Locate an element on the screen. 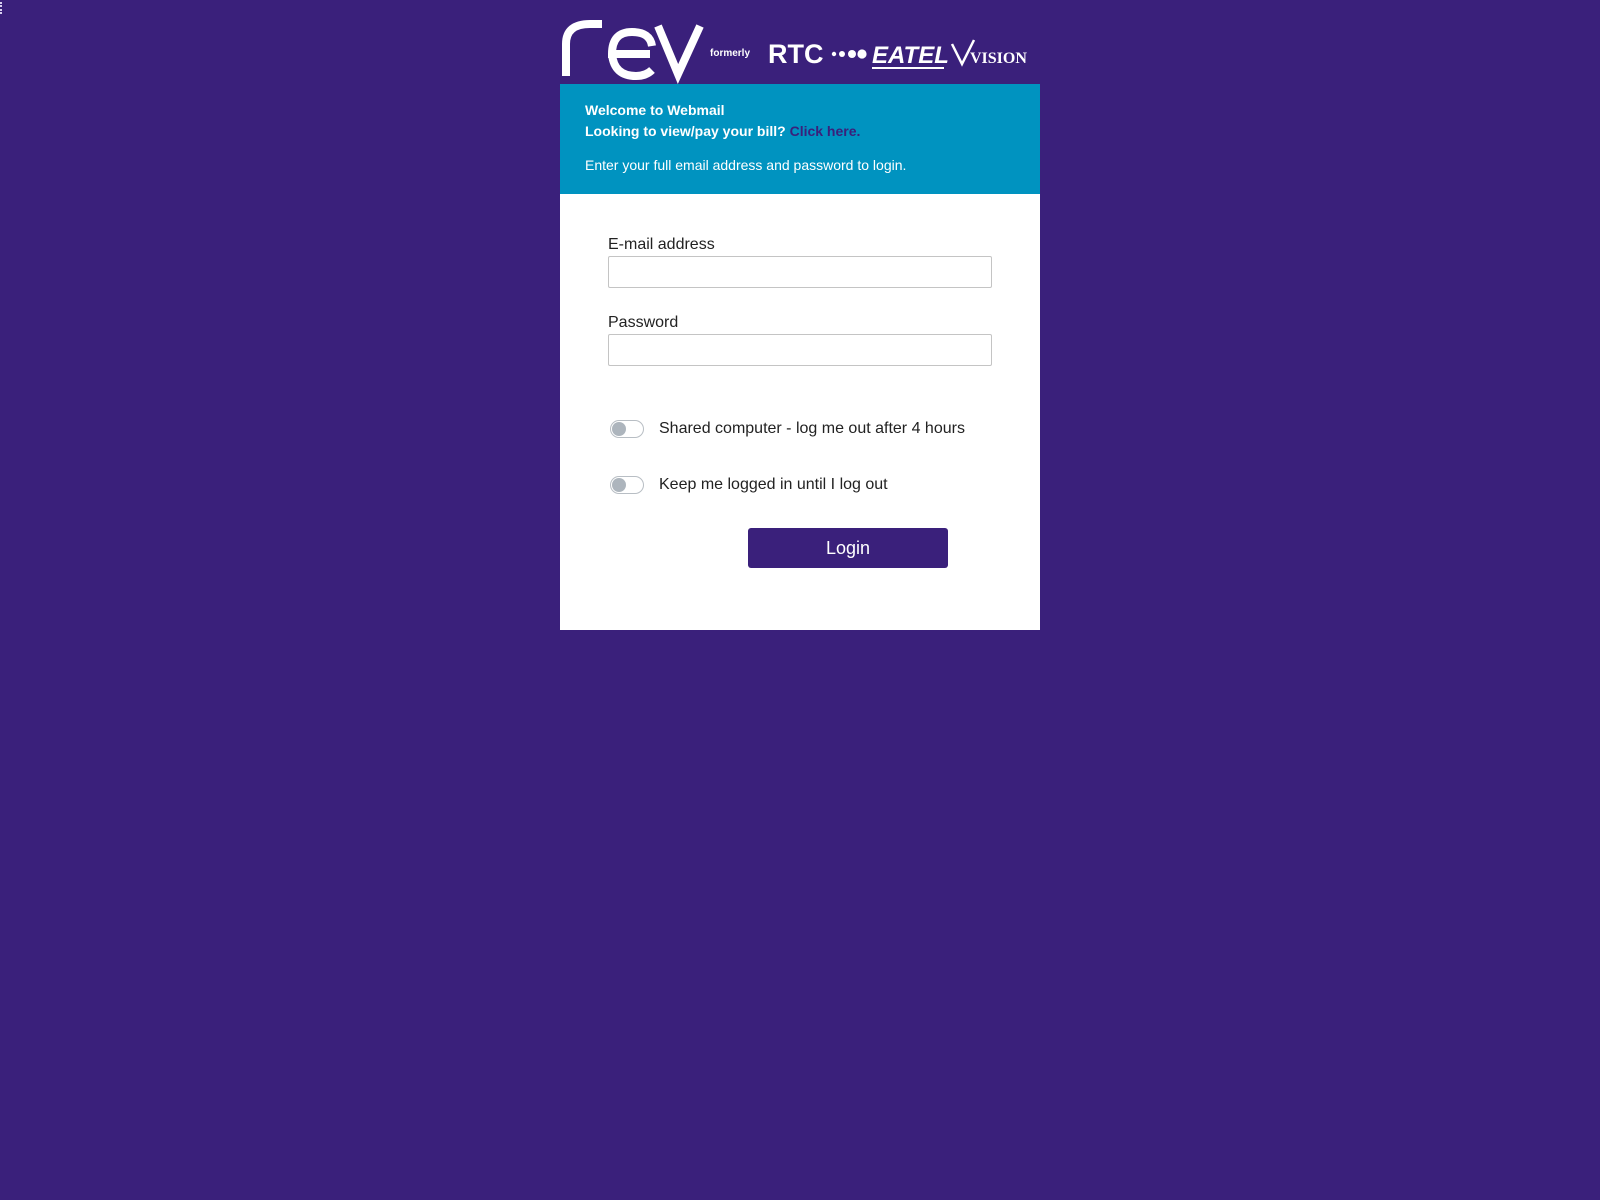 The image size is (1600, 1200). brand-logo-bar: formerly RTC EATEL VISION is located at coordinates (800, 49).